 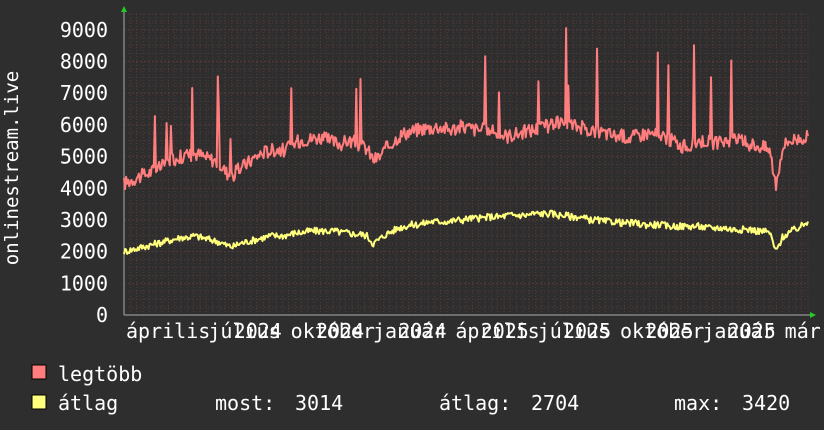 I want to click on x-tick-label: április, so click(x=168, y=331).